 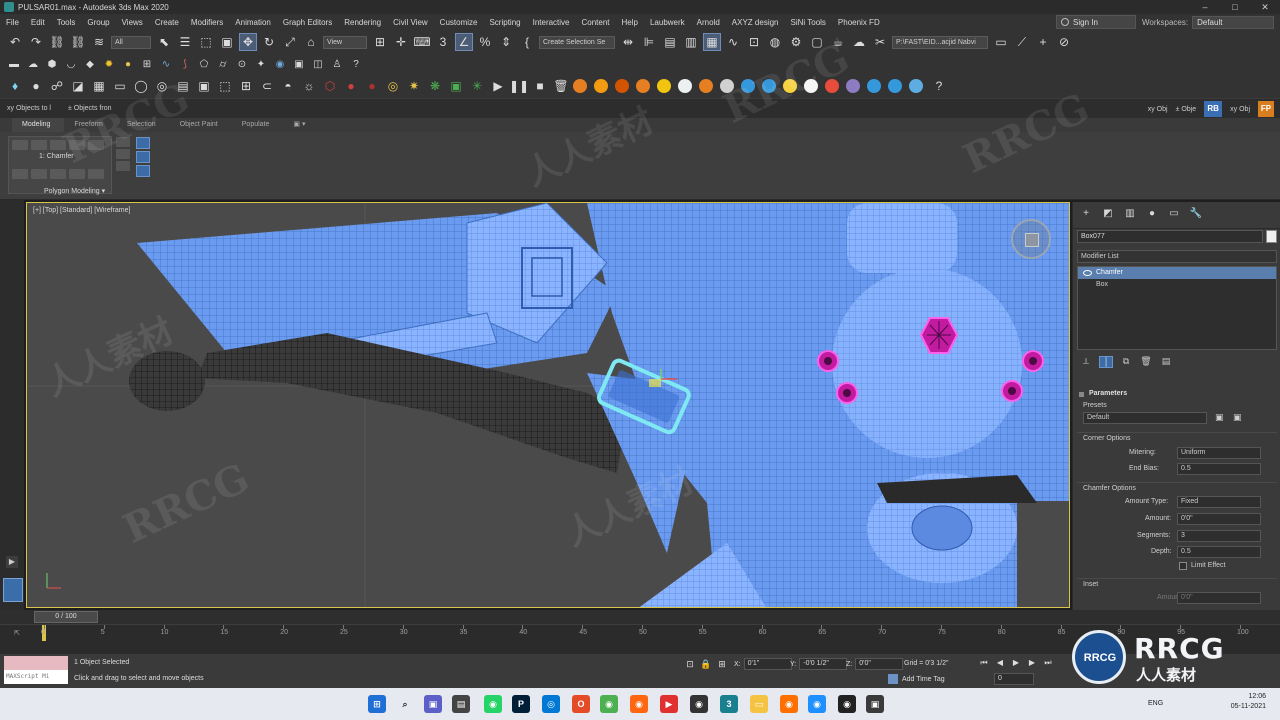 What do you see at coordinates (1177, 393) in the screenshot?
I see `parameters-rollout-title: Parameters` at bounding box center [1177, 393].